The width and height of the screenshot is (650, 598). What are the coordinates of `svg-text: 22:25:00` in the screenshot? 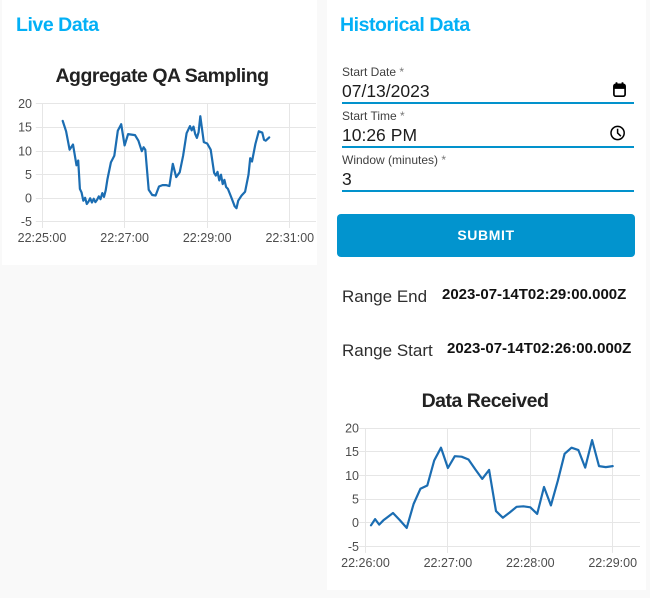 It's located at (42, 238).